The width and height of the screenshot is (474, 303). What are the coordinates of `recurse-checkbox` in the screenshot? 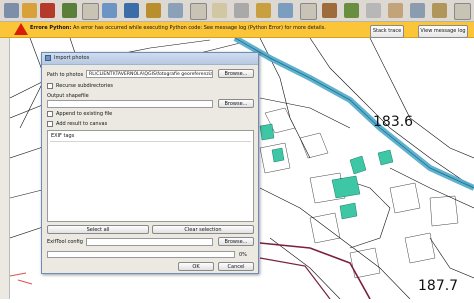 It's located at (50, 86).